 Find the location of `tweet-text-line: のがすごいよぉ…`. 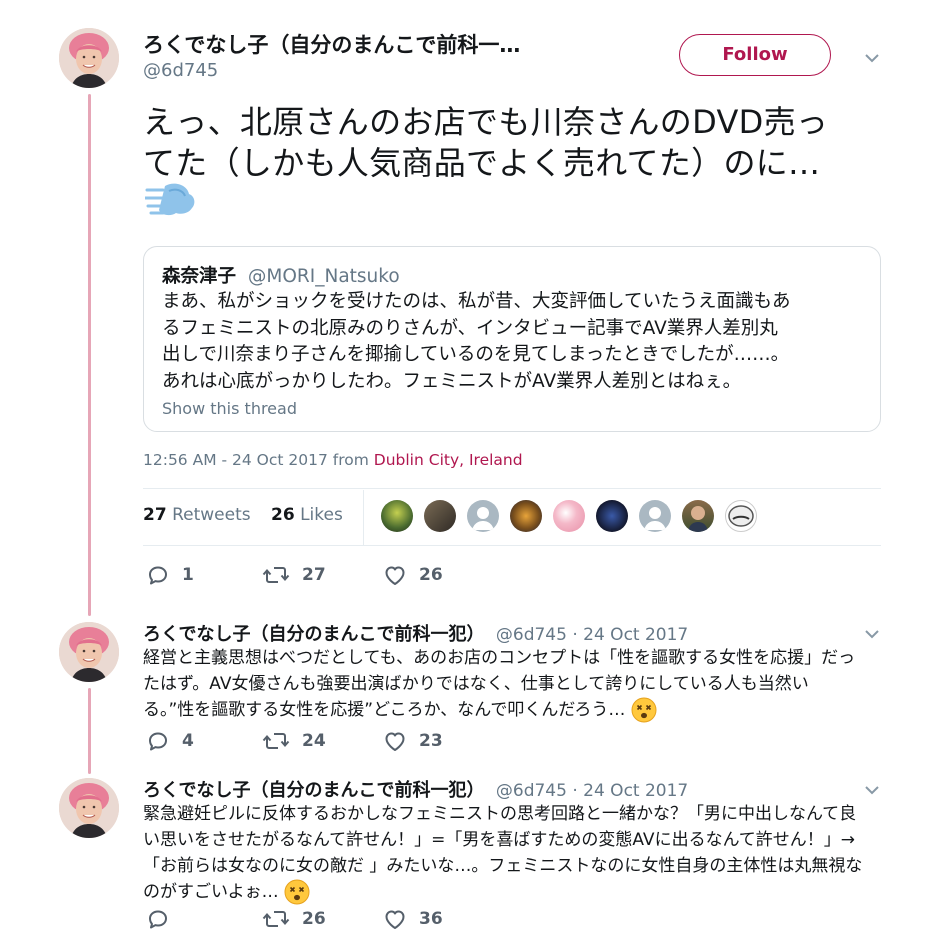

tweet-text-line: のがすごいよぉ… is located at coordinates (211, 892).